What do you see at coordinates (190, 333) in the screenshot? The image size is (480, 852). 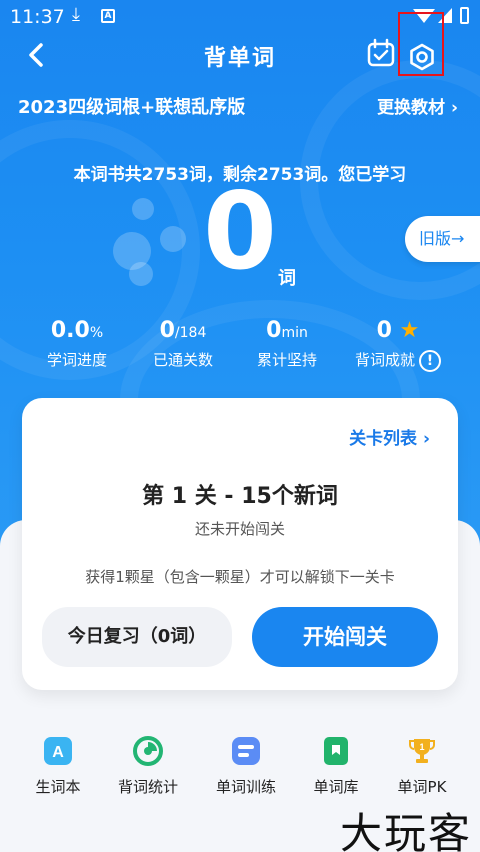 I see `stat-levels-unit: /184` at bounding box center [190, 333].